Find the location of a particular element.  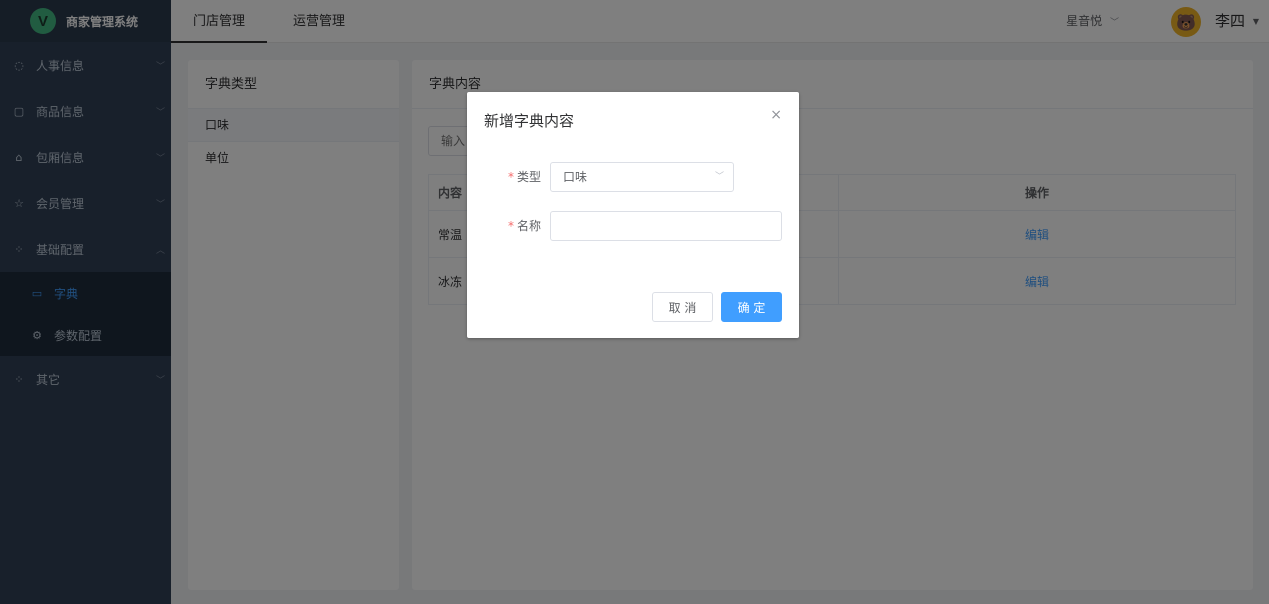

chevron-down-icon: ﹀ is located at coordinates (719, 177).